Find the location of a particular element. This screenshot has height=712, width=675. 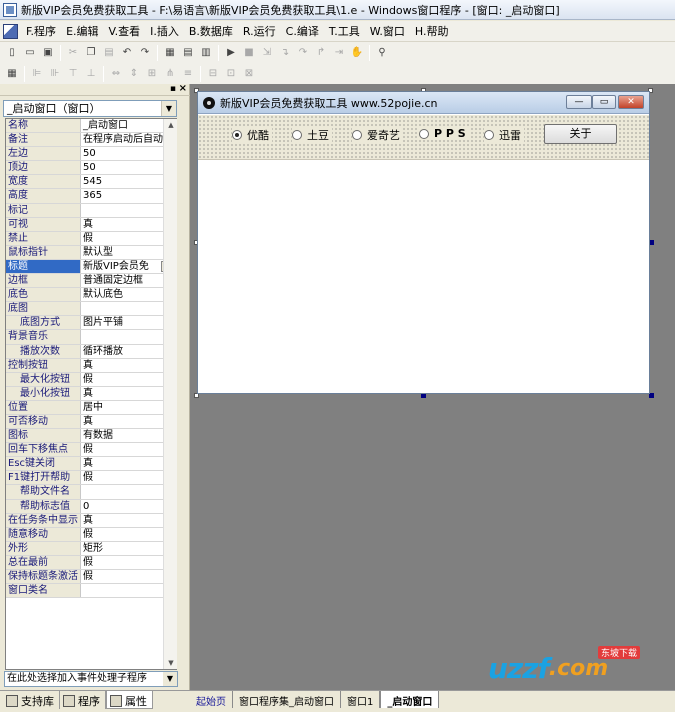

pin-icon: ▪ is located at coordinates (173, 89).